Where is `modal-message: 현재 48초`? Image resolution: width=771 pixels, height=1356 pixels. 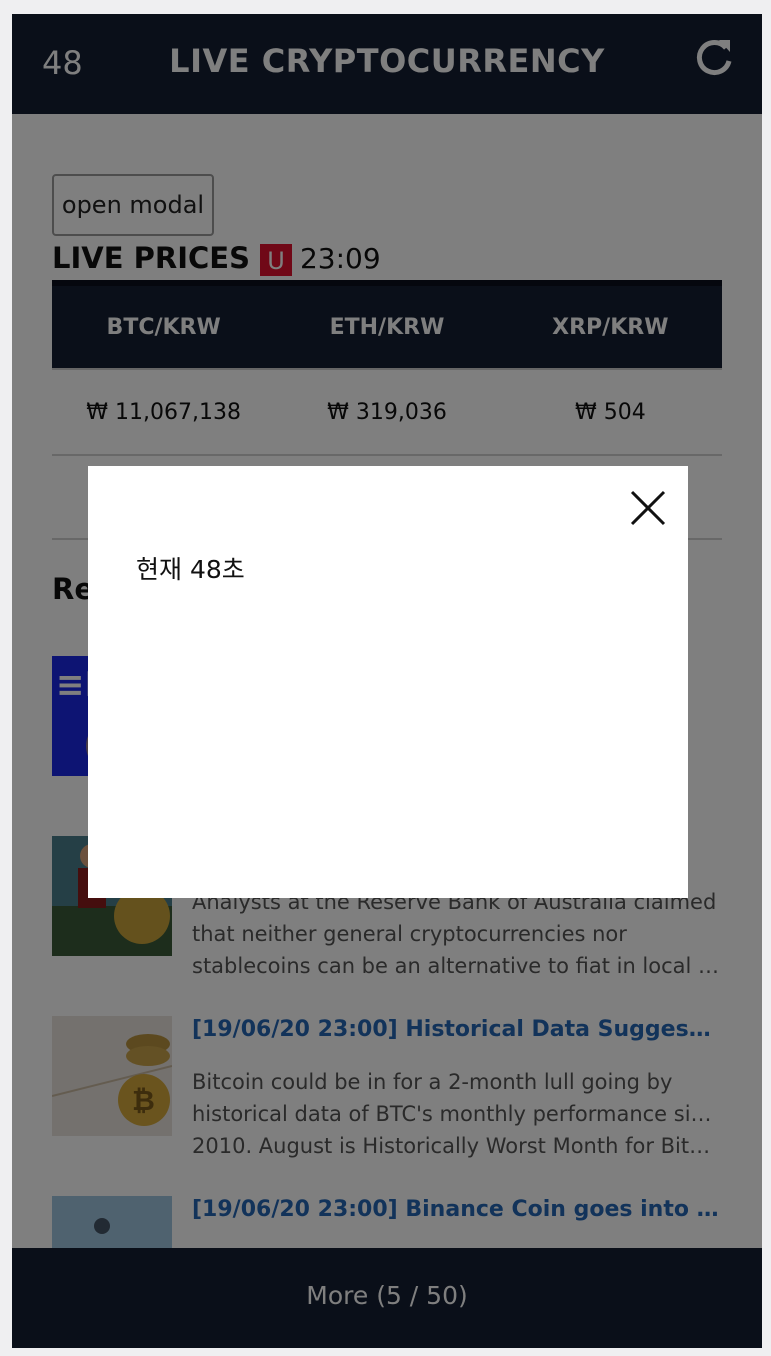
modal-message: 현재 48초 is located at coordinates (190, 569).